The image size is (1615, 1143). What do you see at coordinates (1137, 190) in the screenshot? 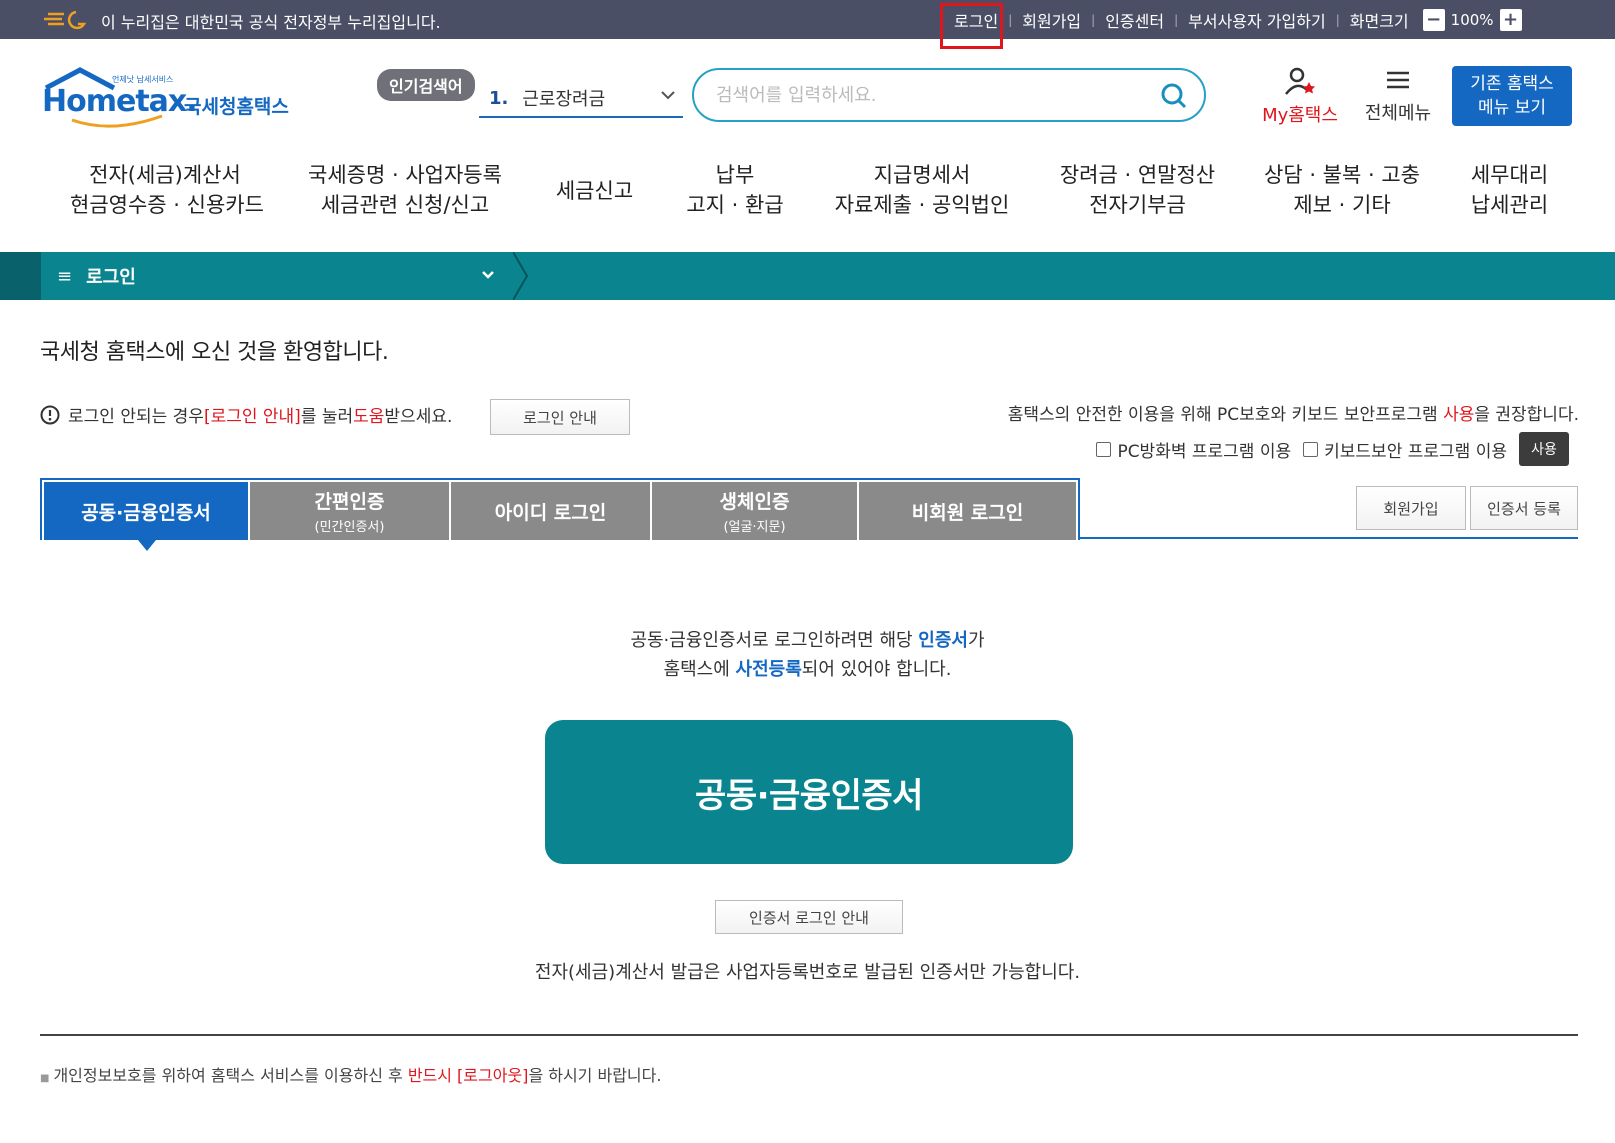
I see `nav-incentive: 장려금 · 연말정산 전자기부금` at bounding box center [1137, 190].